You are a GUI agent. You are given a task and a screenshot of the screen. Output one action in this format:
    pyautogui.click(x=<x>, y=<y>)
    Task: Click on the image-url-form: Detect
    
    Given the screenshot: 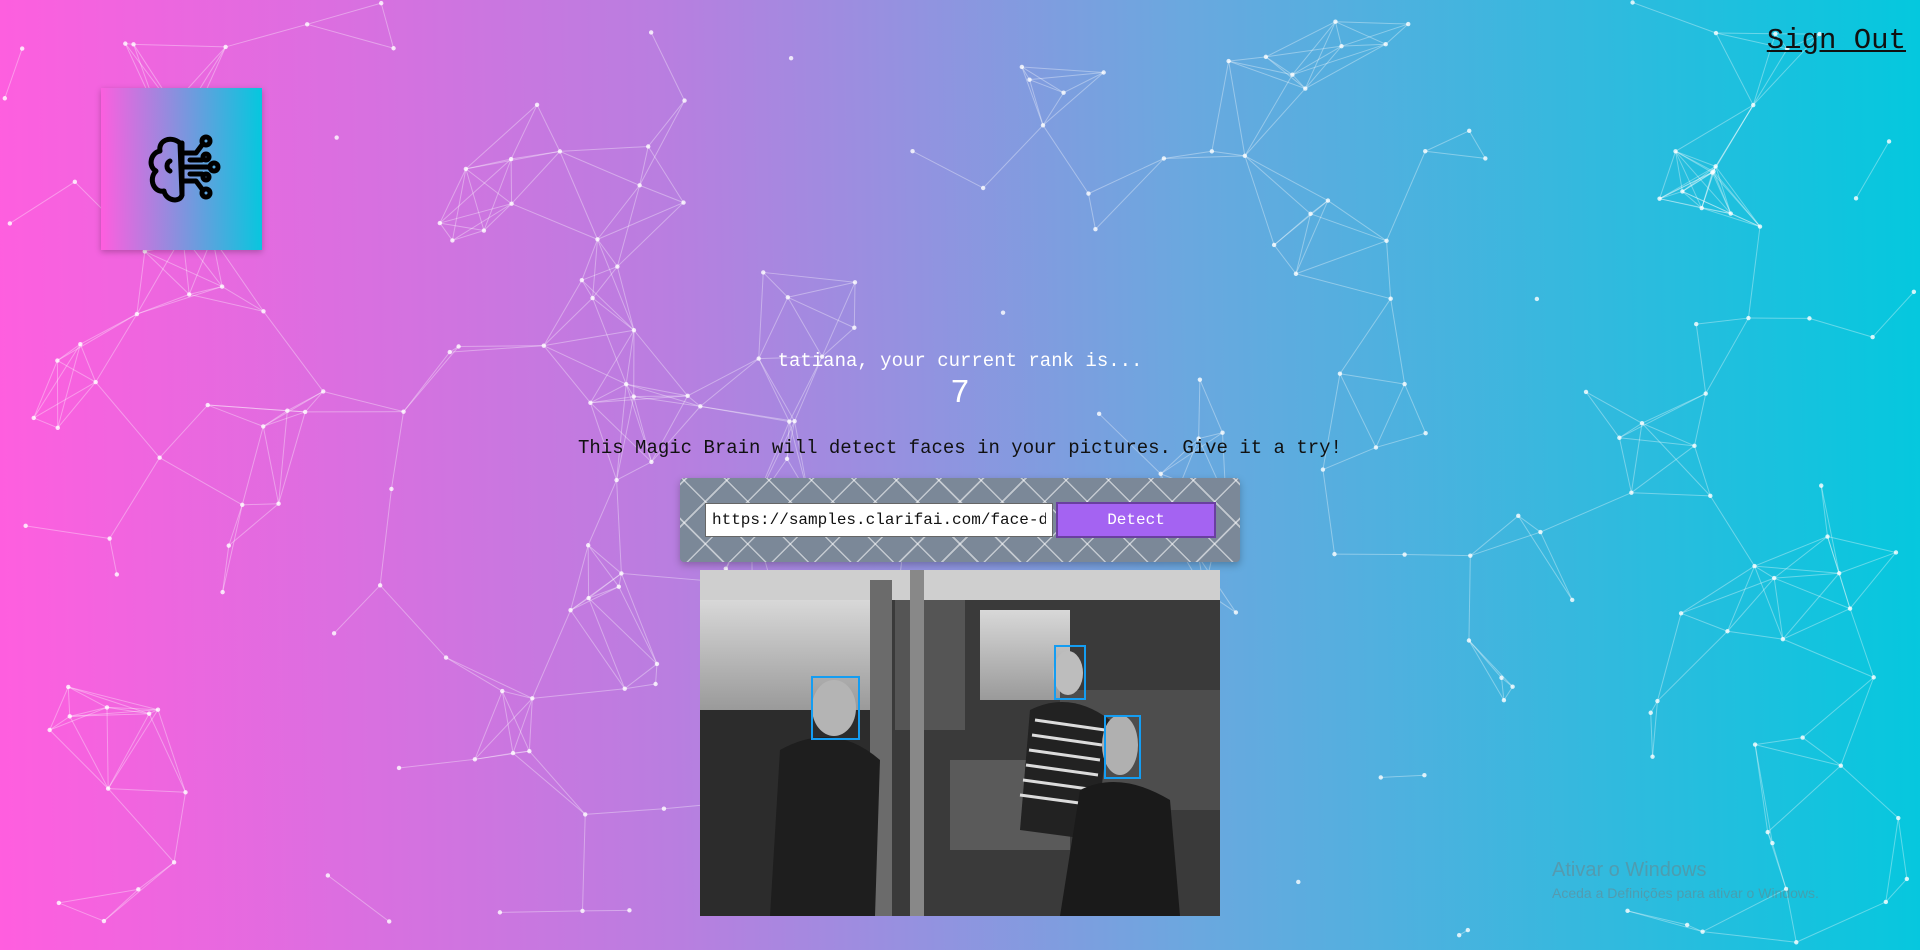 What is the action you would take?
    pyautogui.click(x=960, y=520)
    